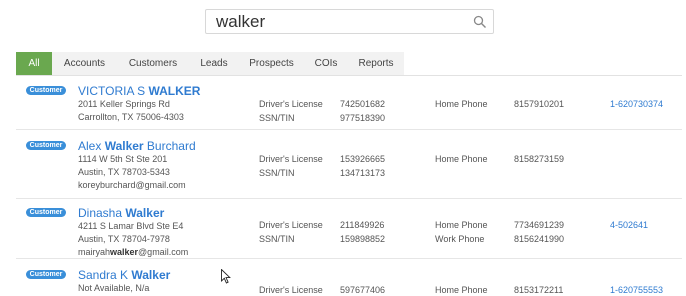  Describe the element at coordinates (124, 239) in the screenshot. I see `address-line-2: Austin, TX 78704-7978` at that location.